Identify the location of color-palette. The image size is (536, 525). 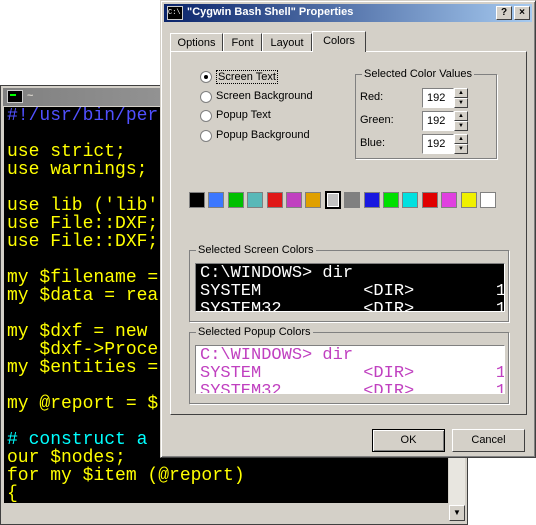
(345, 201).